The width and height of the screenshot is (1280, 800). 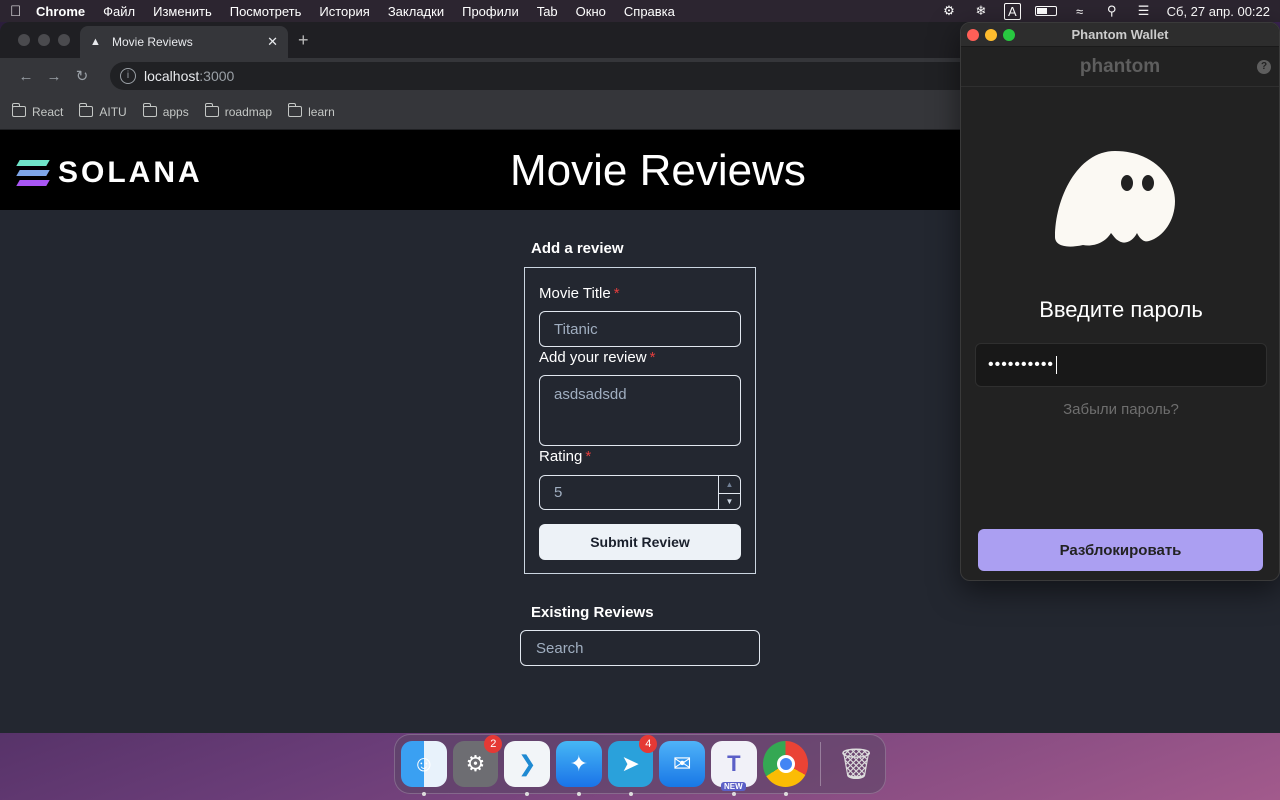 What do you see at coordinates (303, 40) in the screenshot?
I see `new-tab-button: +` at bounding box center [303, 40].